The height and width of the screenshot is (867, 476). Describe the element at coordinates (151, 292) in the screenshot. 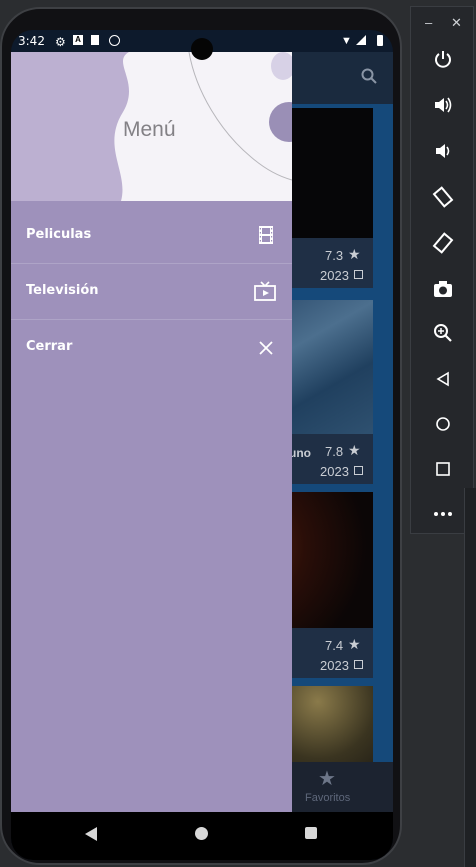

I see `drawer-item-television: Televisión` at that location.